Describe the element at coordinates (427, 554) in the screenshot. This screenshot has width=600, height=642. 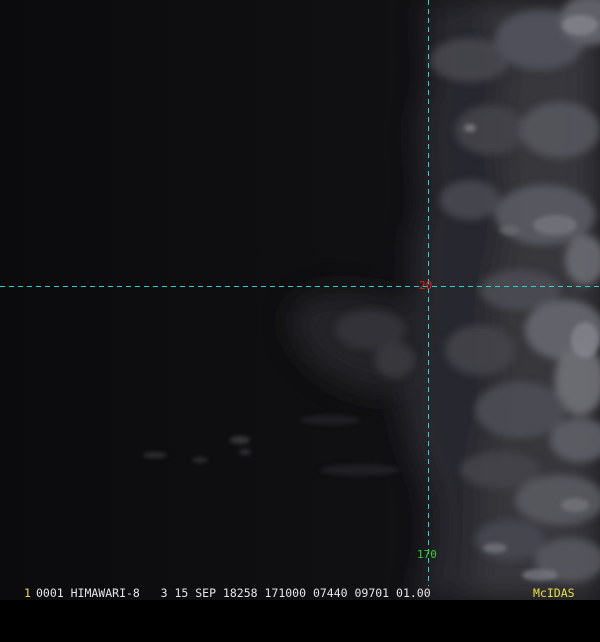
I see `longitude-label: 170` at that location.